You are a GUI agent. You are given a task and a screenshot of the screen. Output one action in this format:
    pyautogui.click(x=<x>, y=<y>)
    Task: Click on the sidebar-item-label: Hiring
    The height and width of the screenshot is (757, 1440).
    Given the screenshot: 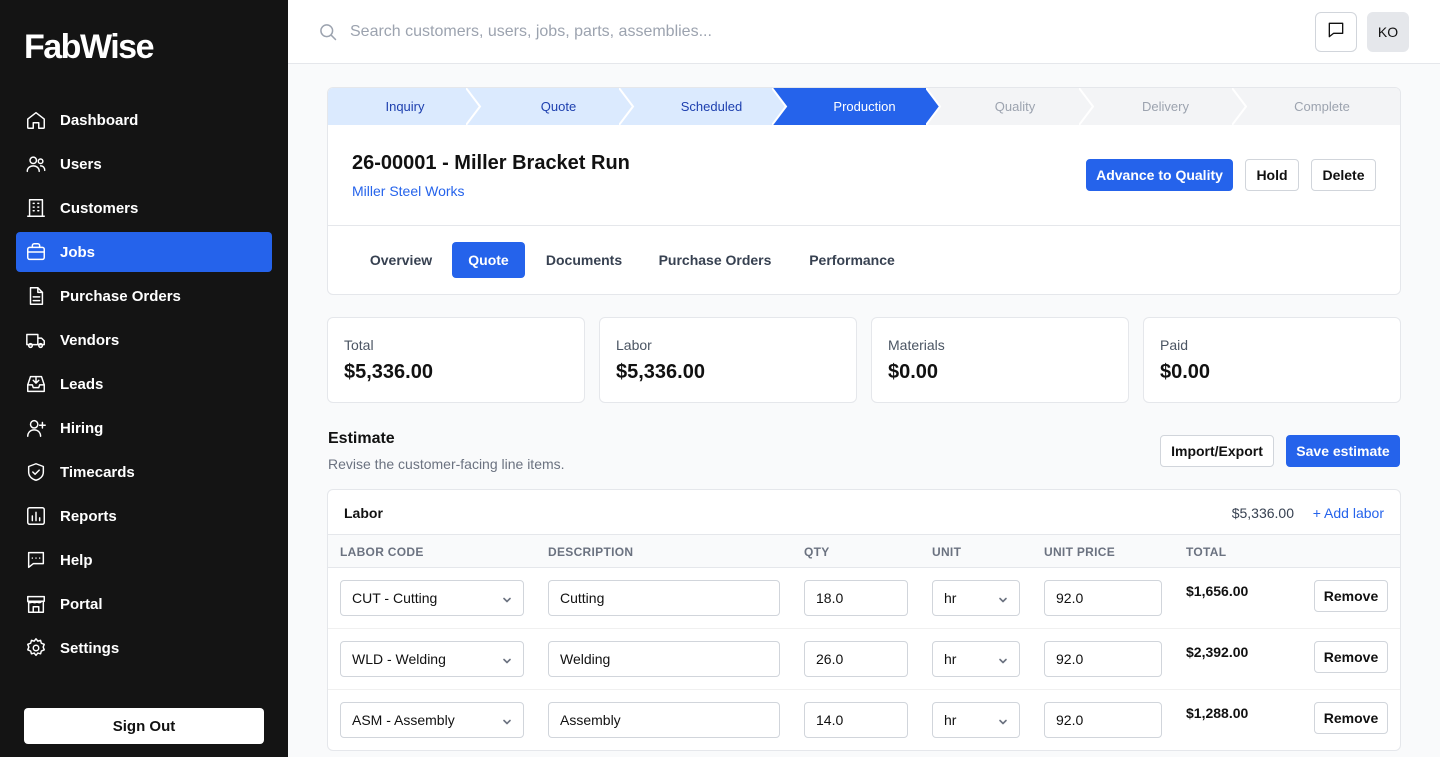 What is the action you would take?
    pyautogui.click(x=82, y=428)
    